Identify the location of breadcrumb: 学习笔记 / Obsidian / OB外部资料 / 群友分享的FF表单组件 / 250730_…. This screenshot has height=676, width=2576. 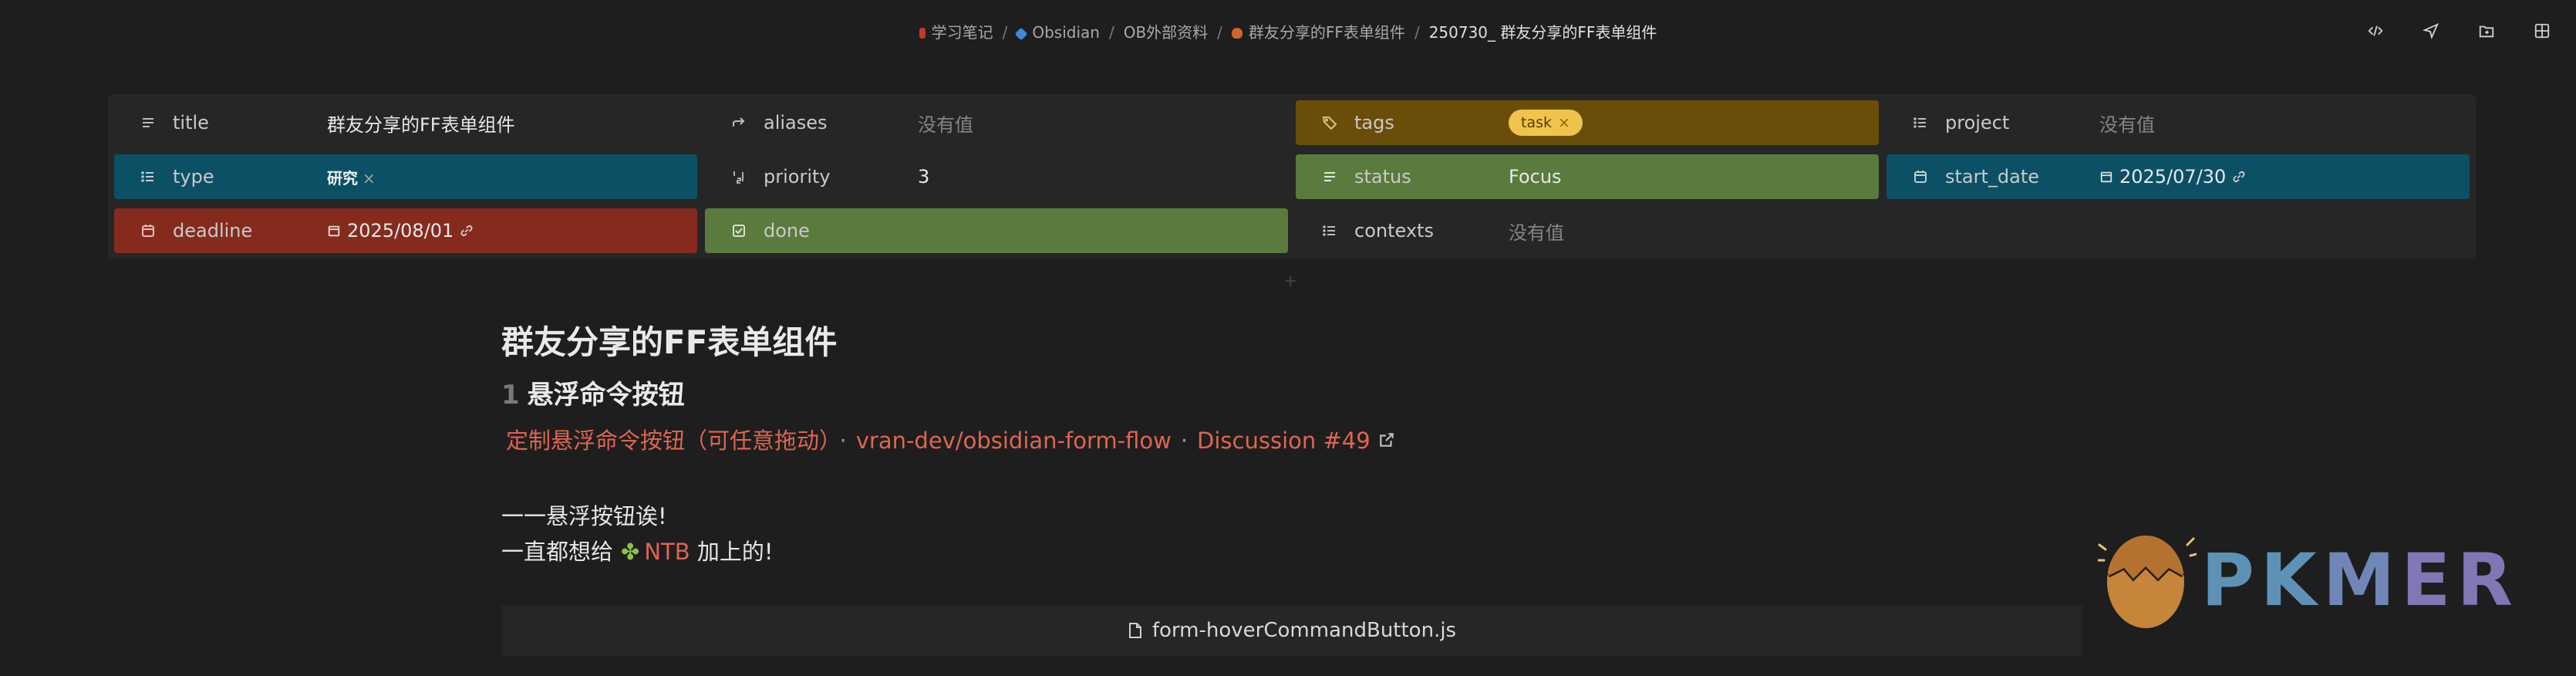
(1288, 31).